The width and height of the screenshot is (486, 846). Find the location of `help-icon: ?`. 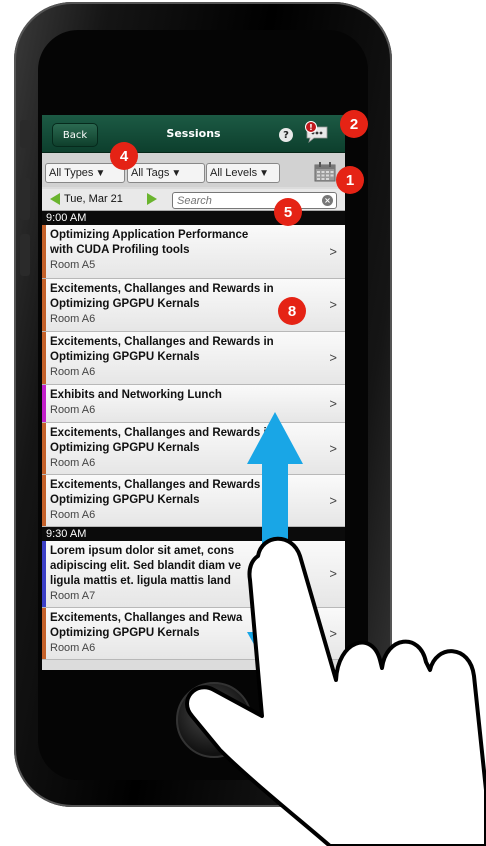

help-icon: ? is located at coordinates (286, 135).